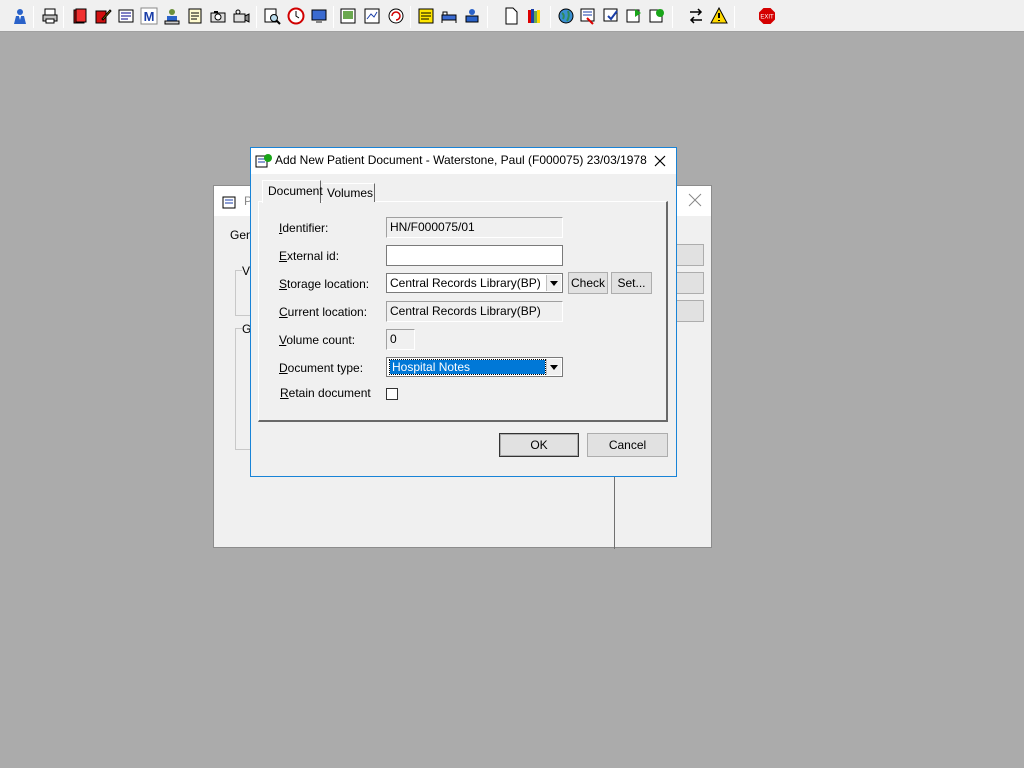 This screenshot has height=768, width=1024. What do you see at coordinates (195, 16) in the screenshot?
I see `notes-icon` at bounding box center [195, 16].